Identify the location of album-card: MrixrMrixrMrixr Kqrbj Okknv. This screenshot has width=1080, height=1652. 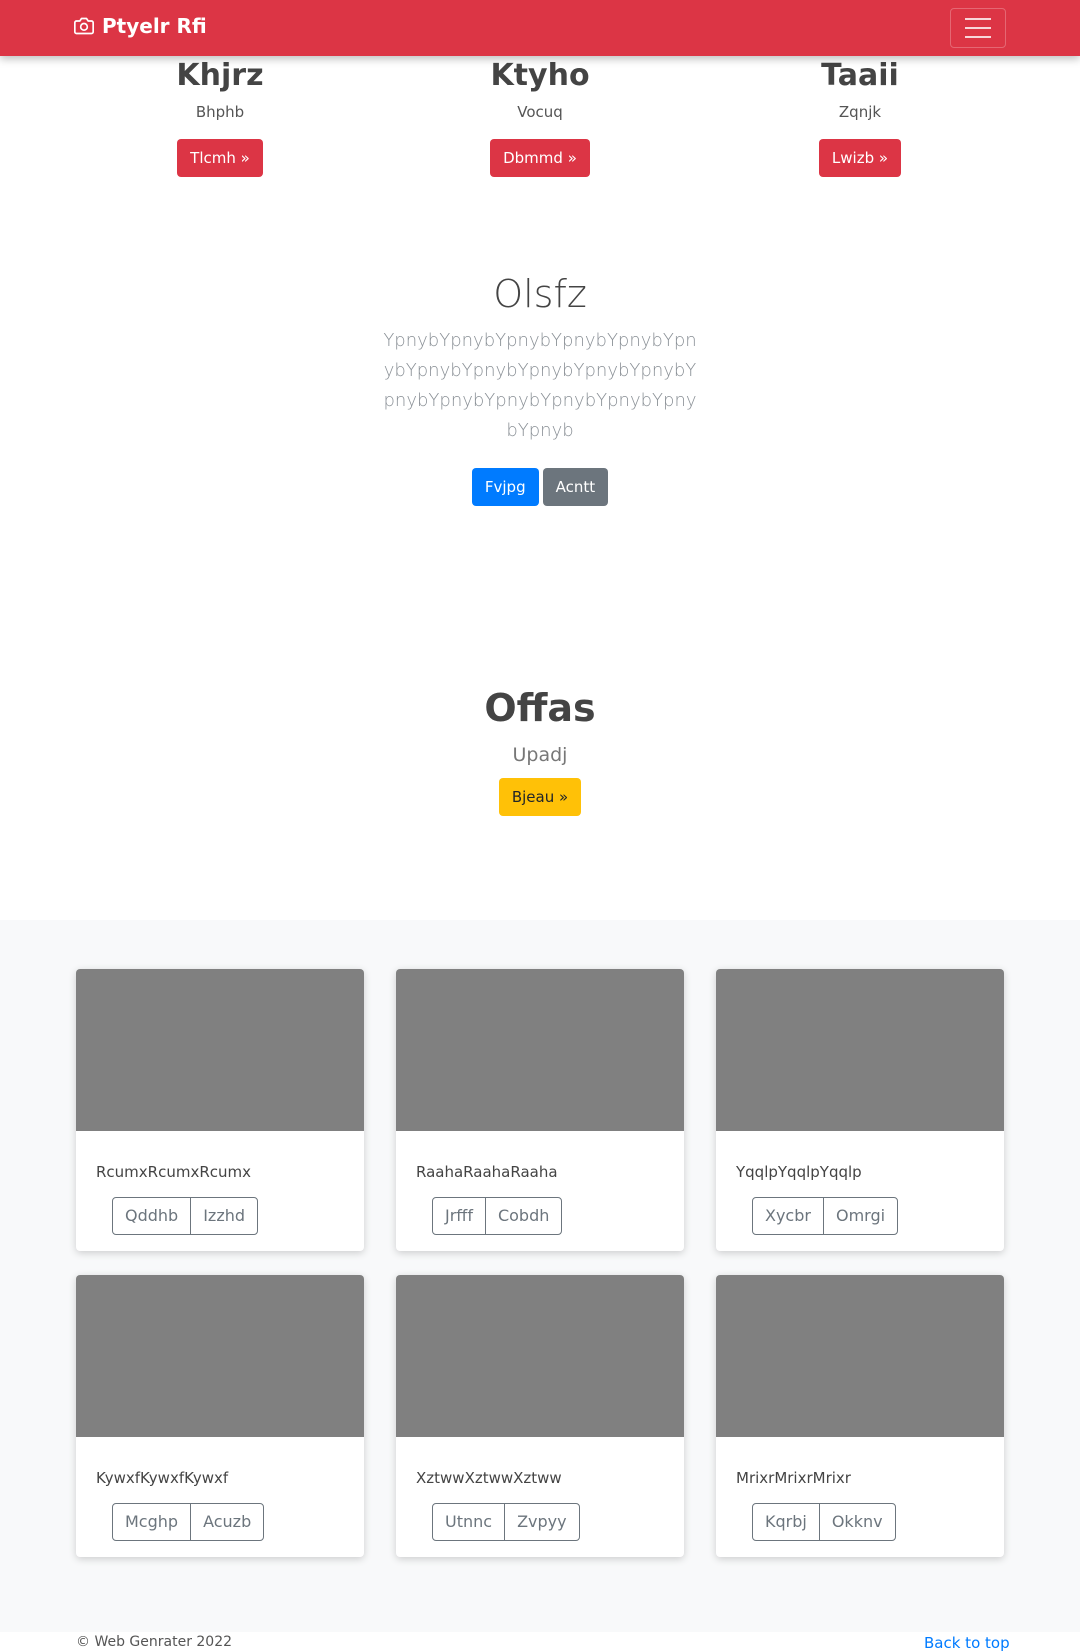
(860, 1416).